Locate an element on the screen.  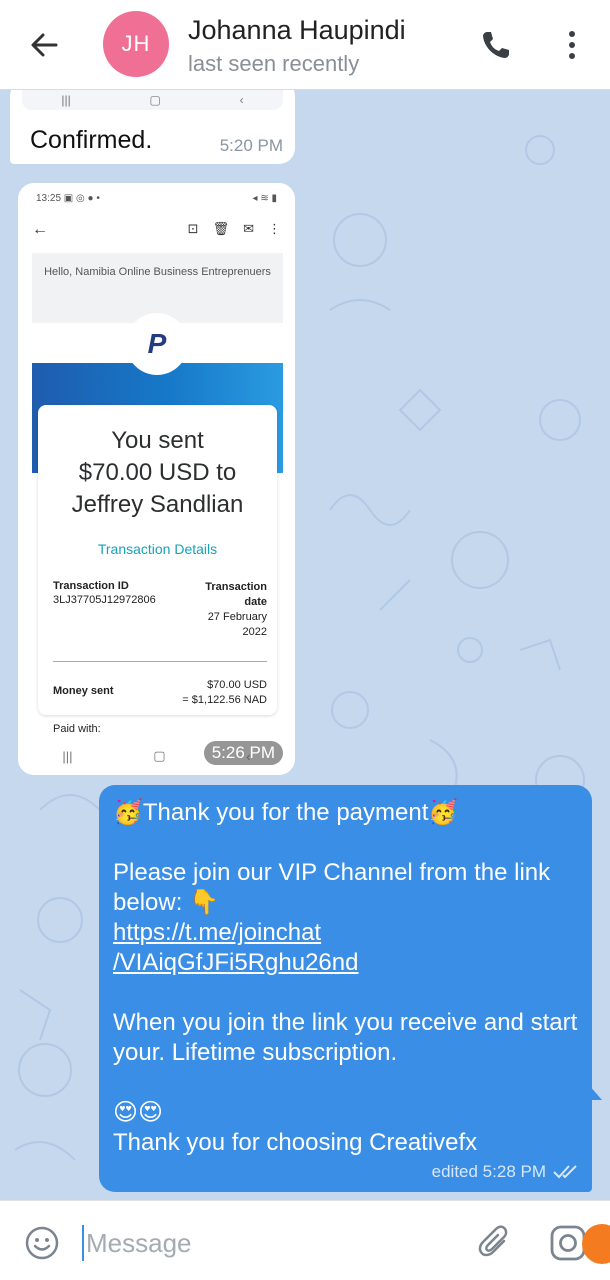
message-bubble-incoming: ||| ▢ ‹ Confirmed. 5:20 PM is located at coordinates (152, 127).